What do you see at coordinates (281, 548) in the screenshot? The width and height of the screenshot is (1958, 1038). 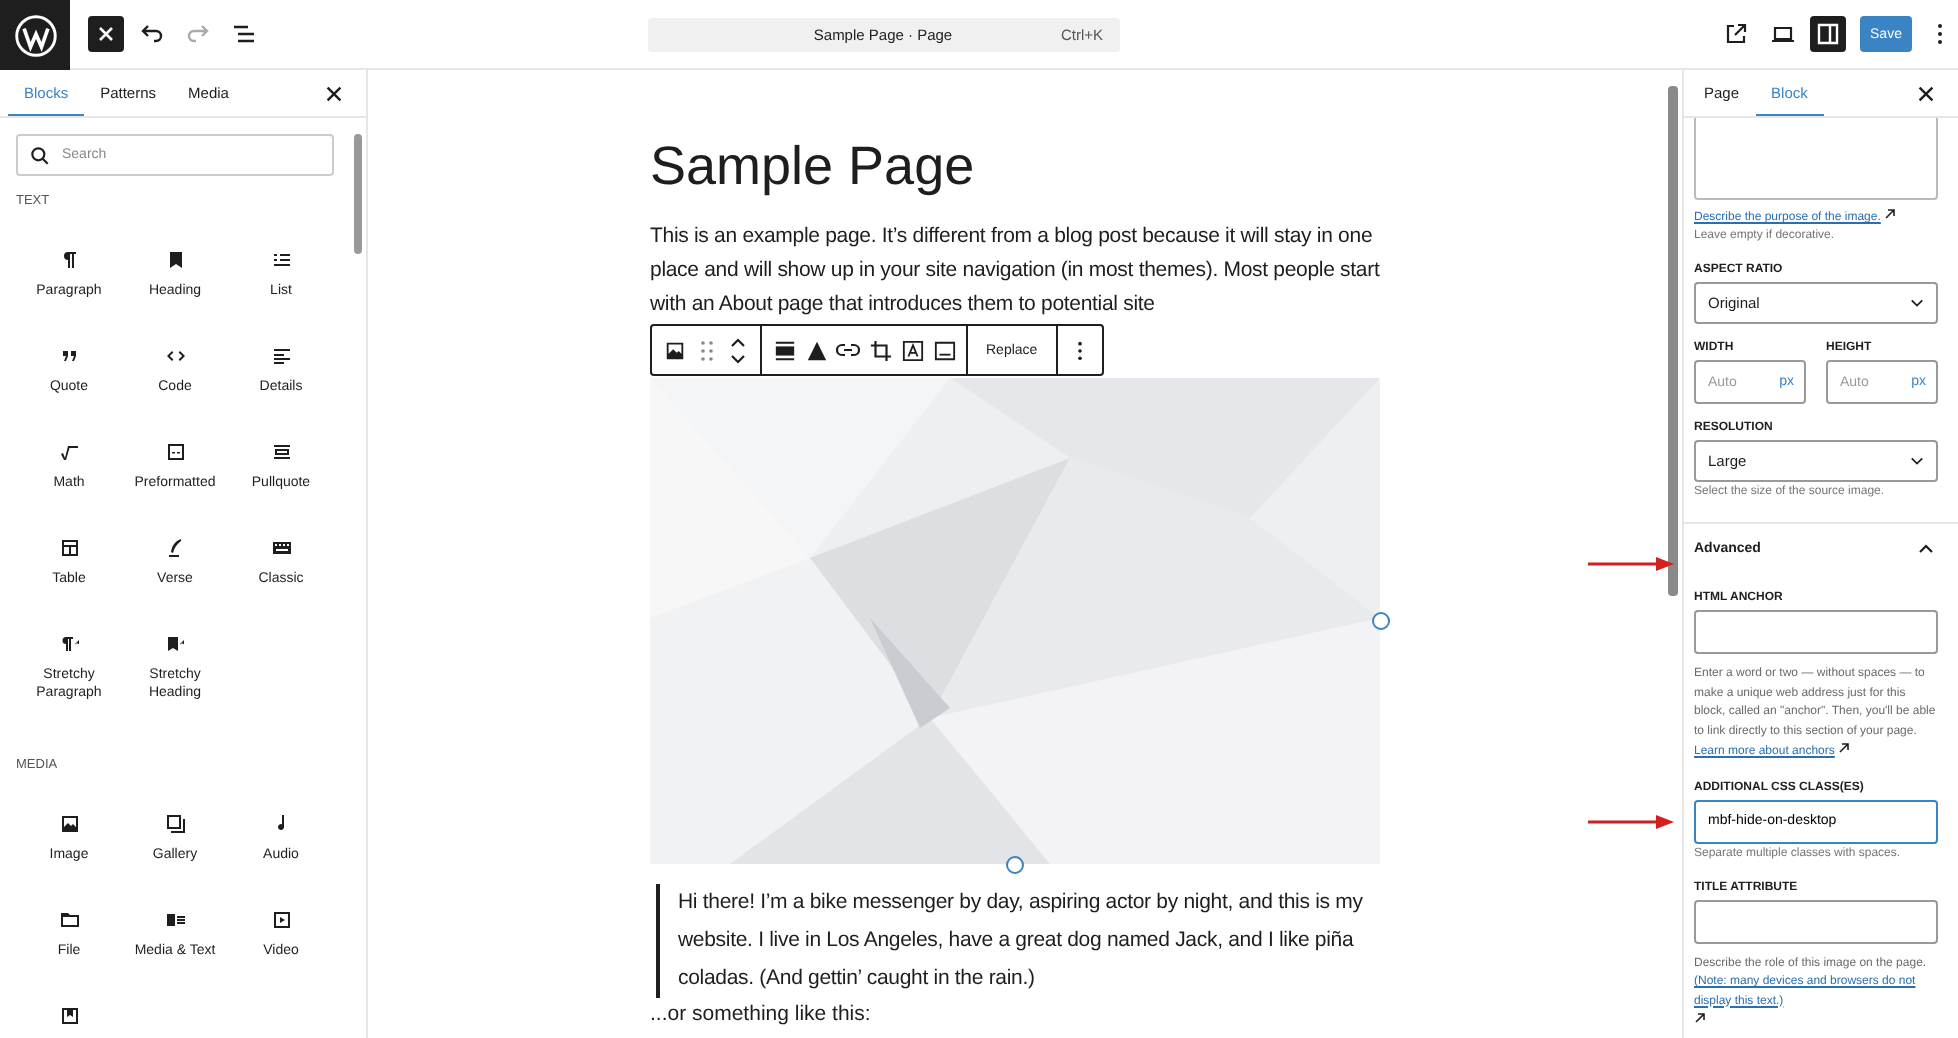 I see `keyboard-icon` at bounding box center [281, 548].